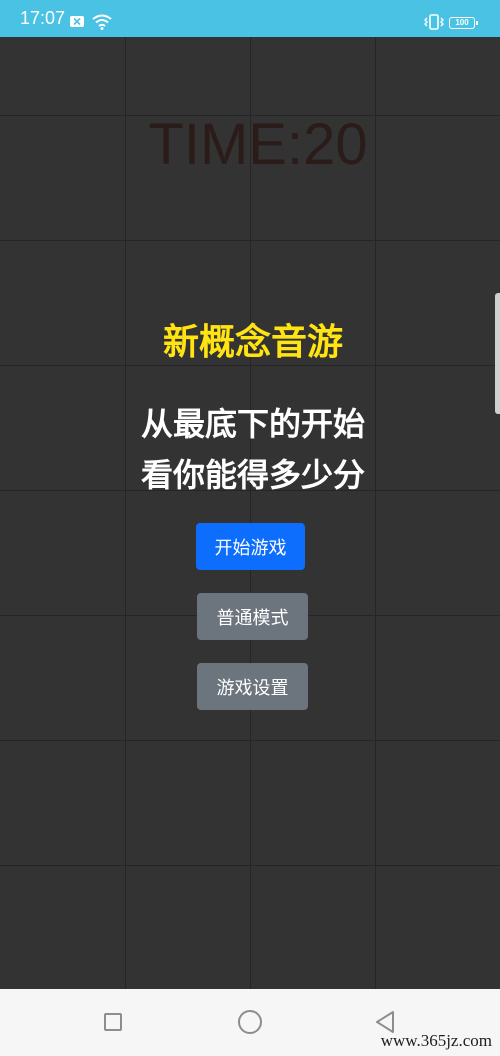 The height and width of the screenshot is (1056, 500). I want to click on subtitle-line-2: 看你能得多少分, so click(252, 475).